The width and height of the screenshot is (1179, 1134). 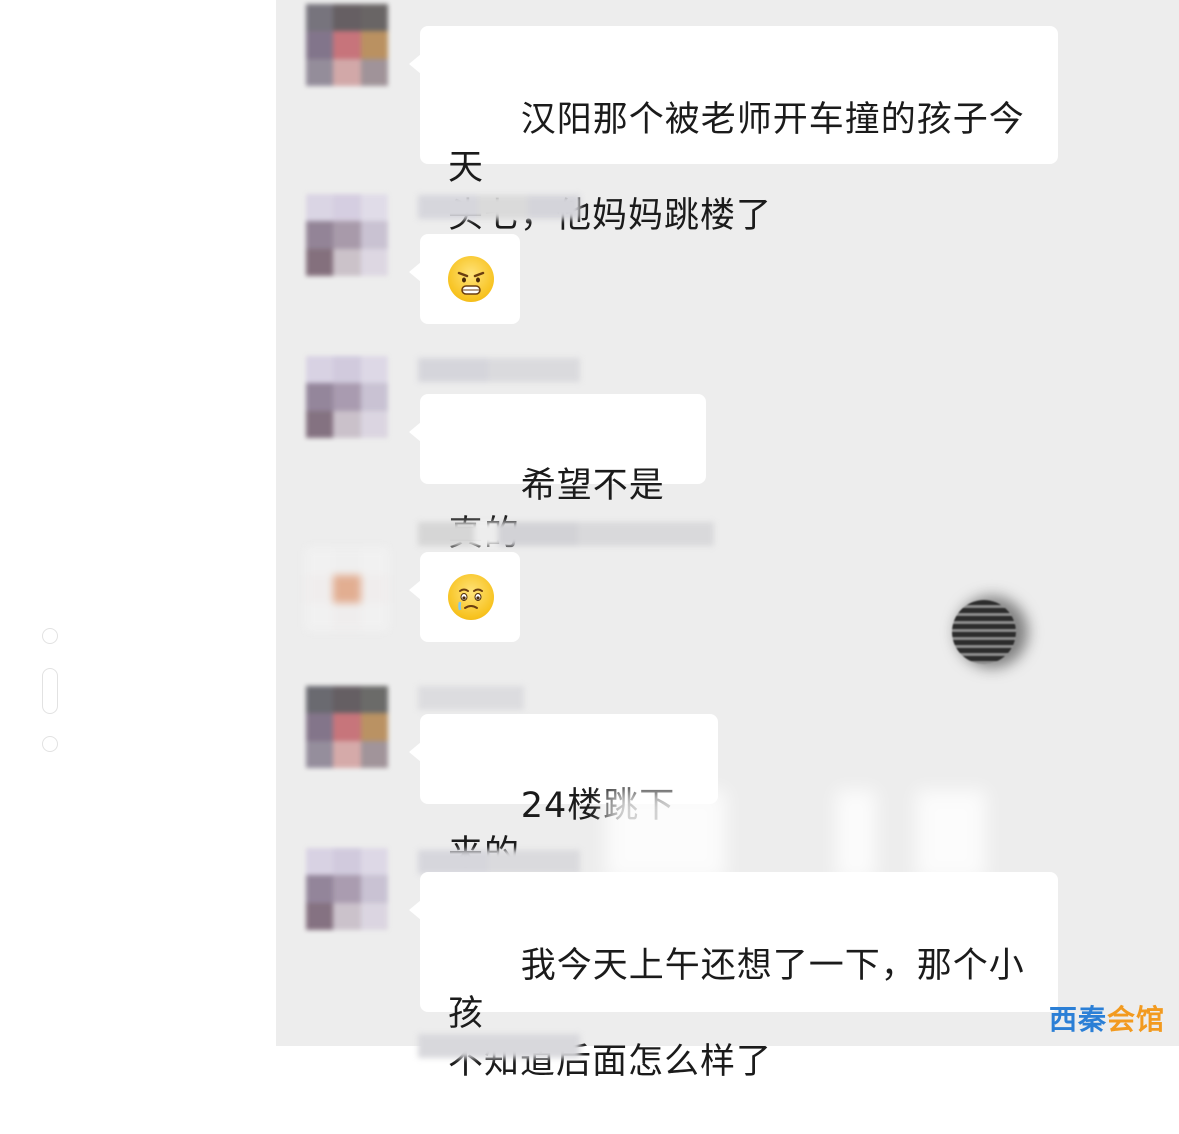 I want to click on message-bubble: 汉阳那个被老师开车撞的孩子今天 头七，他妈妈跳楼了, so click(x=733, y=131).